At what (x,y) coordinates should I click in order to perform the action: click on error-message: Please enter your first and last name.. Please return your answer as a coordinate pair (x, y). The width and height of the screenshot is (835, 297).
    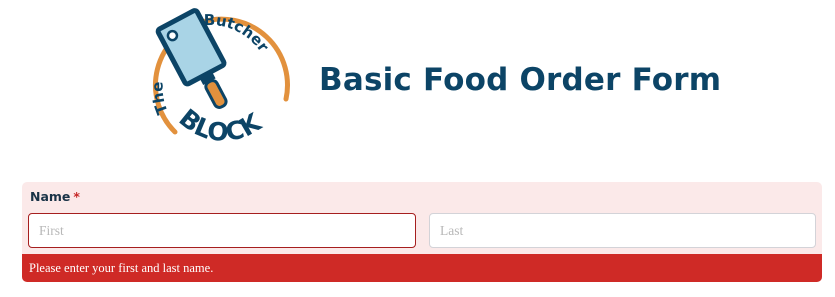
    Looking at the image, I should click on (121, 268).